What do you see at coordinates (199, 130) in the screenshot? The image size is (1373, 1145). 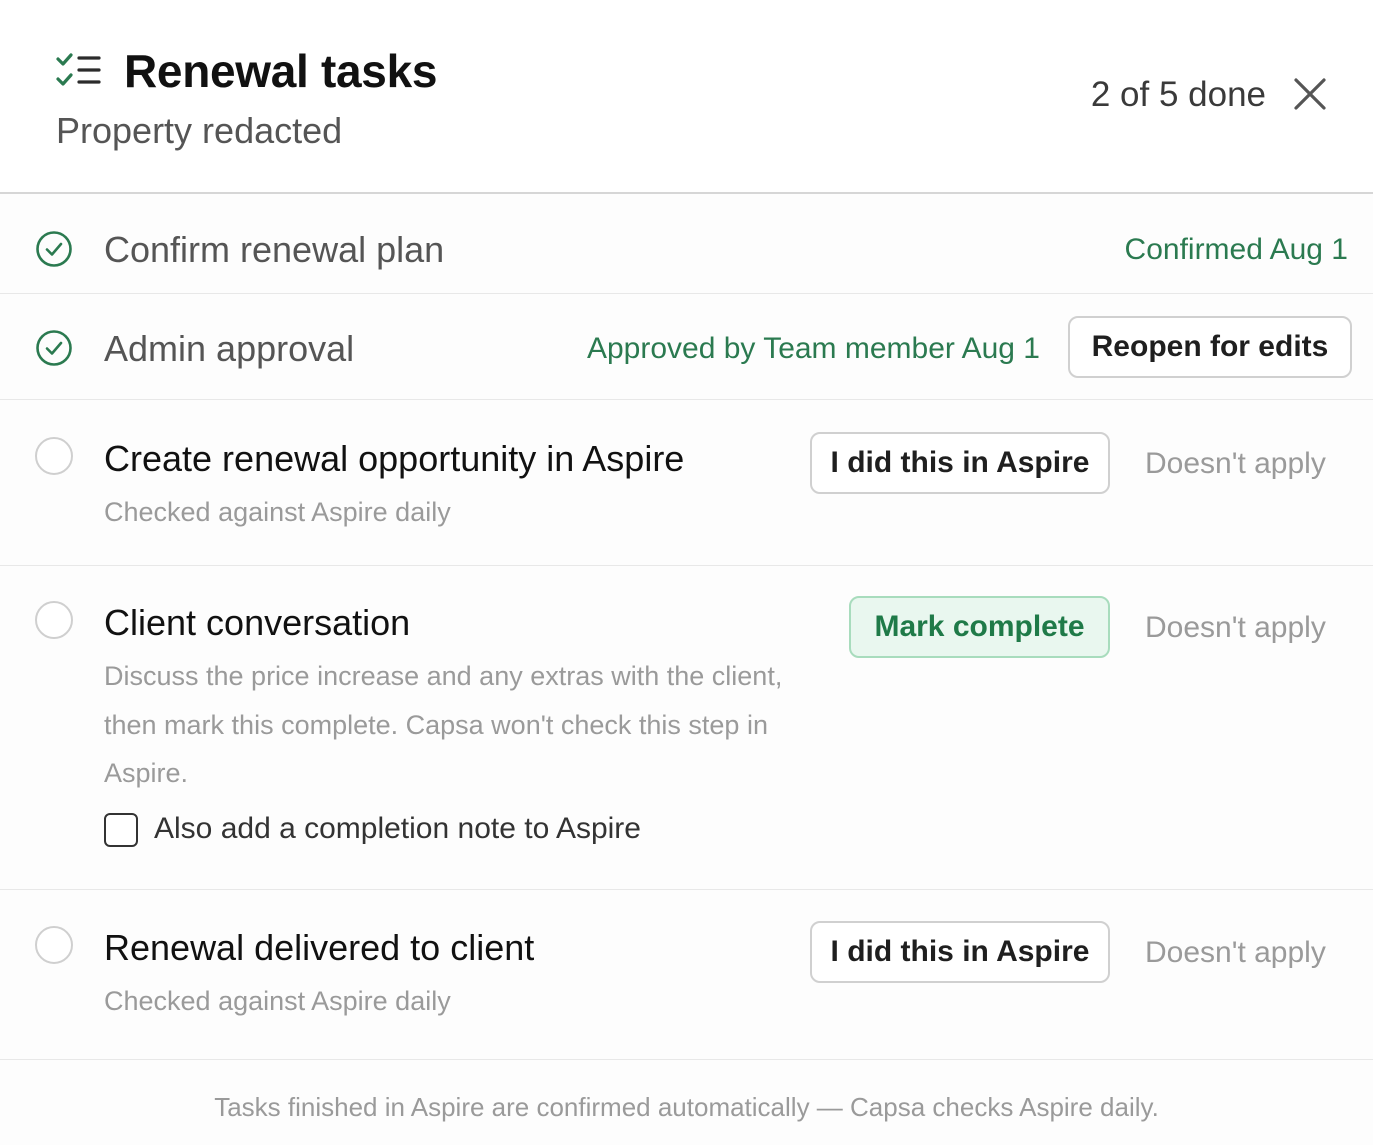 I see `property-name: Property redacted` at bounding box center [199, 130].